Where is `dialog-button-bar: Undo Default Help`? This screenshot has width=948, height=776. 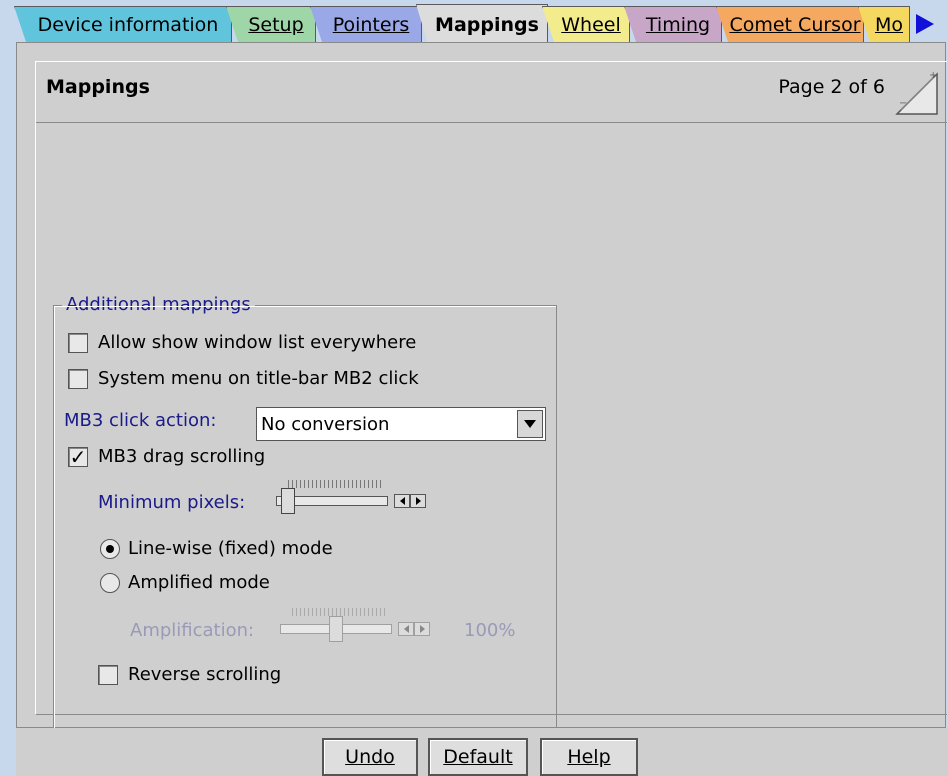 dialog-button-bar: Undo Default Help is located at coordinates (482, 752).